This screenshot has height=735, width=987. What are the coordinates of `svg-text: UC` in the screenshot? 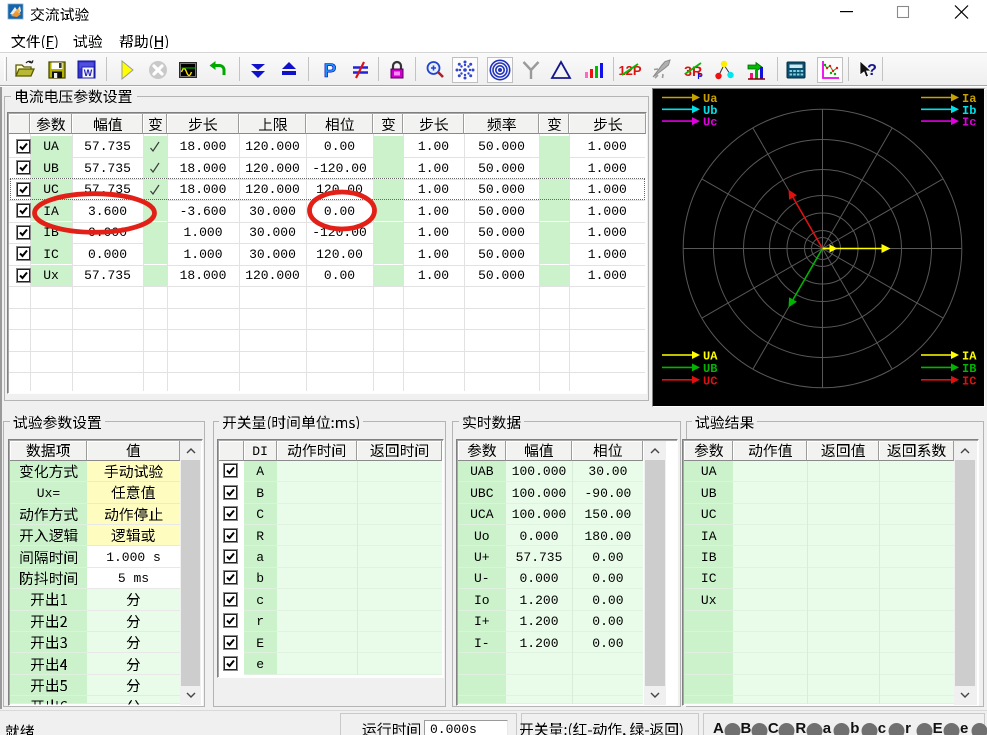 It's located at (710, 381).